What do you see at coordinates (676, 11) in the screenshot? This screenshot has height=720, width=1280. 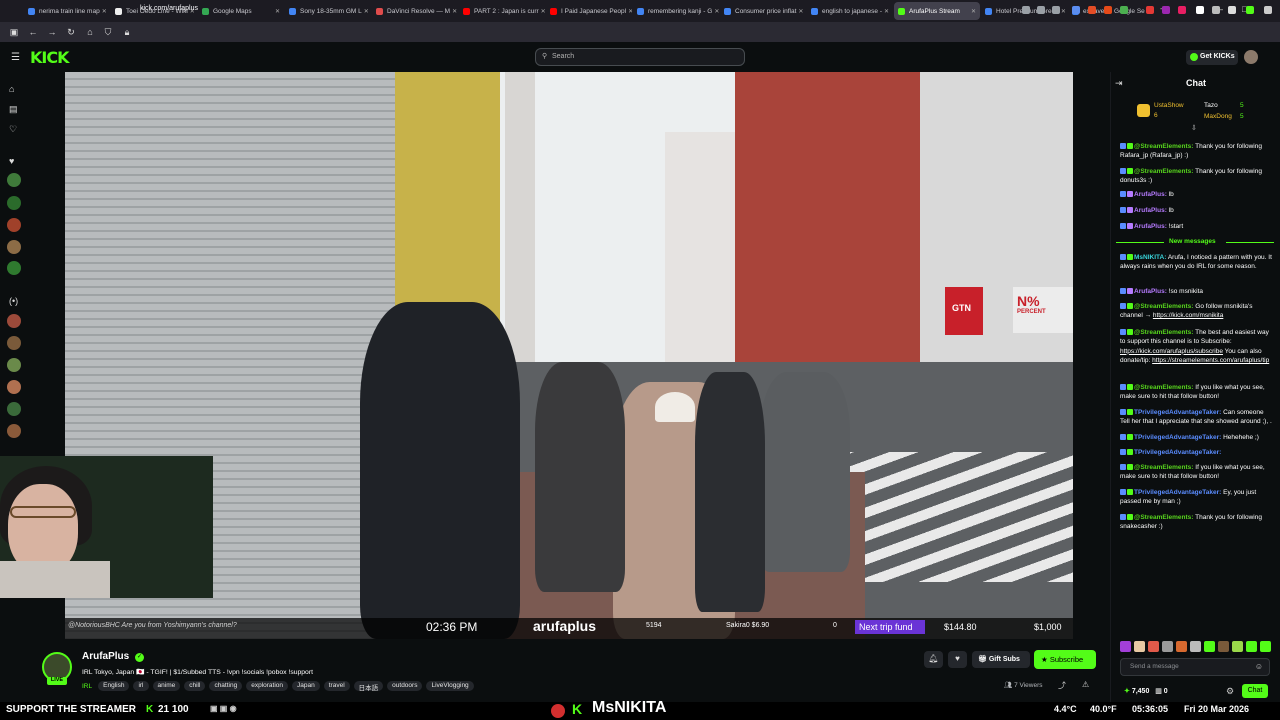 I see `browser-tab: remembering kanji - G ✕` at bounding box center [676, 11].